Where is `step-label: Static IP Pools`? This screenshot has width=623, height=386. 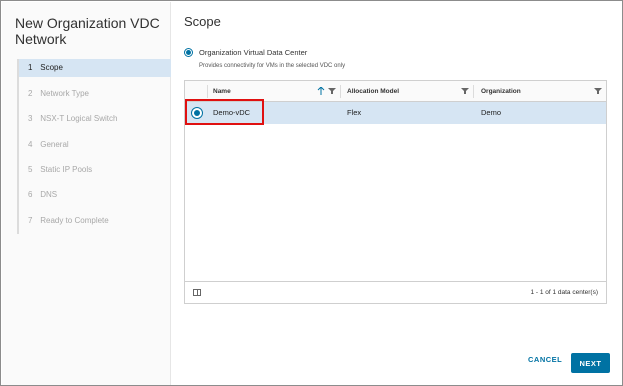
step-label: Static IP Pools is located at coordinates (66, 169).